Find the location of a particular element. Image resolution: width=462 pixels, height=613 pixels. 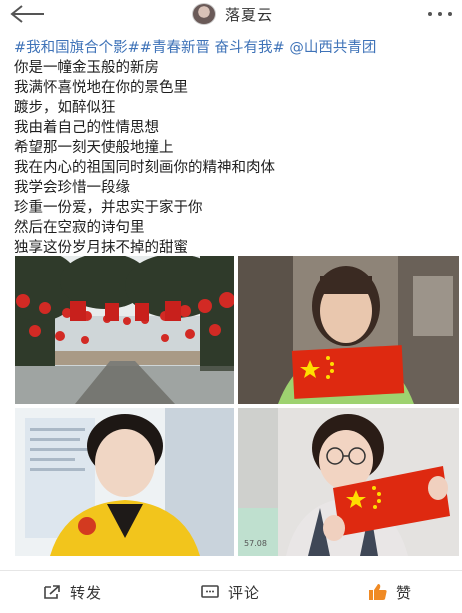

post-author: 落夏云 is located at coordinates (232, 14).